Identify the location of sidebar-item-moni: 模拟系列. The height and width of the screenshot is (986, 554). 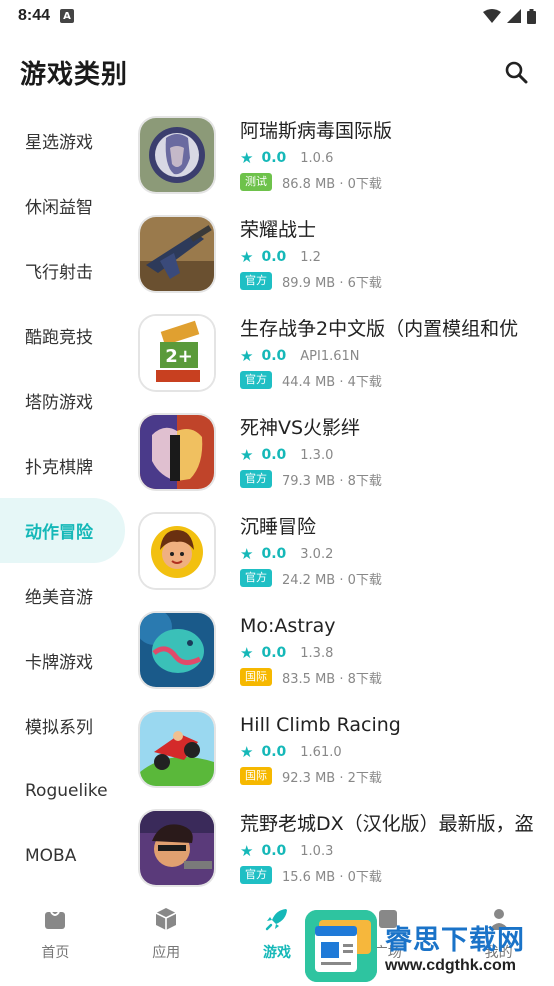
(62, 725).